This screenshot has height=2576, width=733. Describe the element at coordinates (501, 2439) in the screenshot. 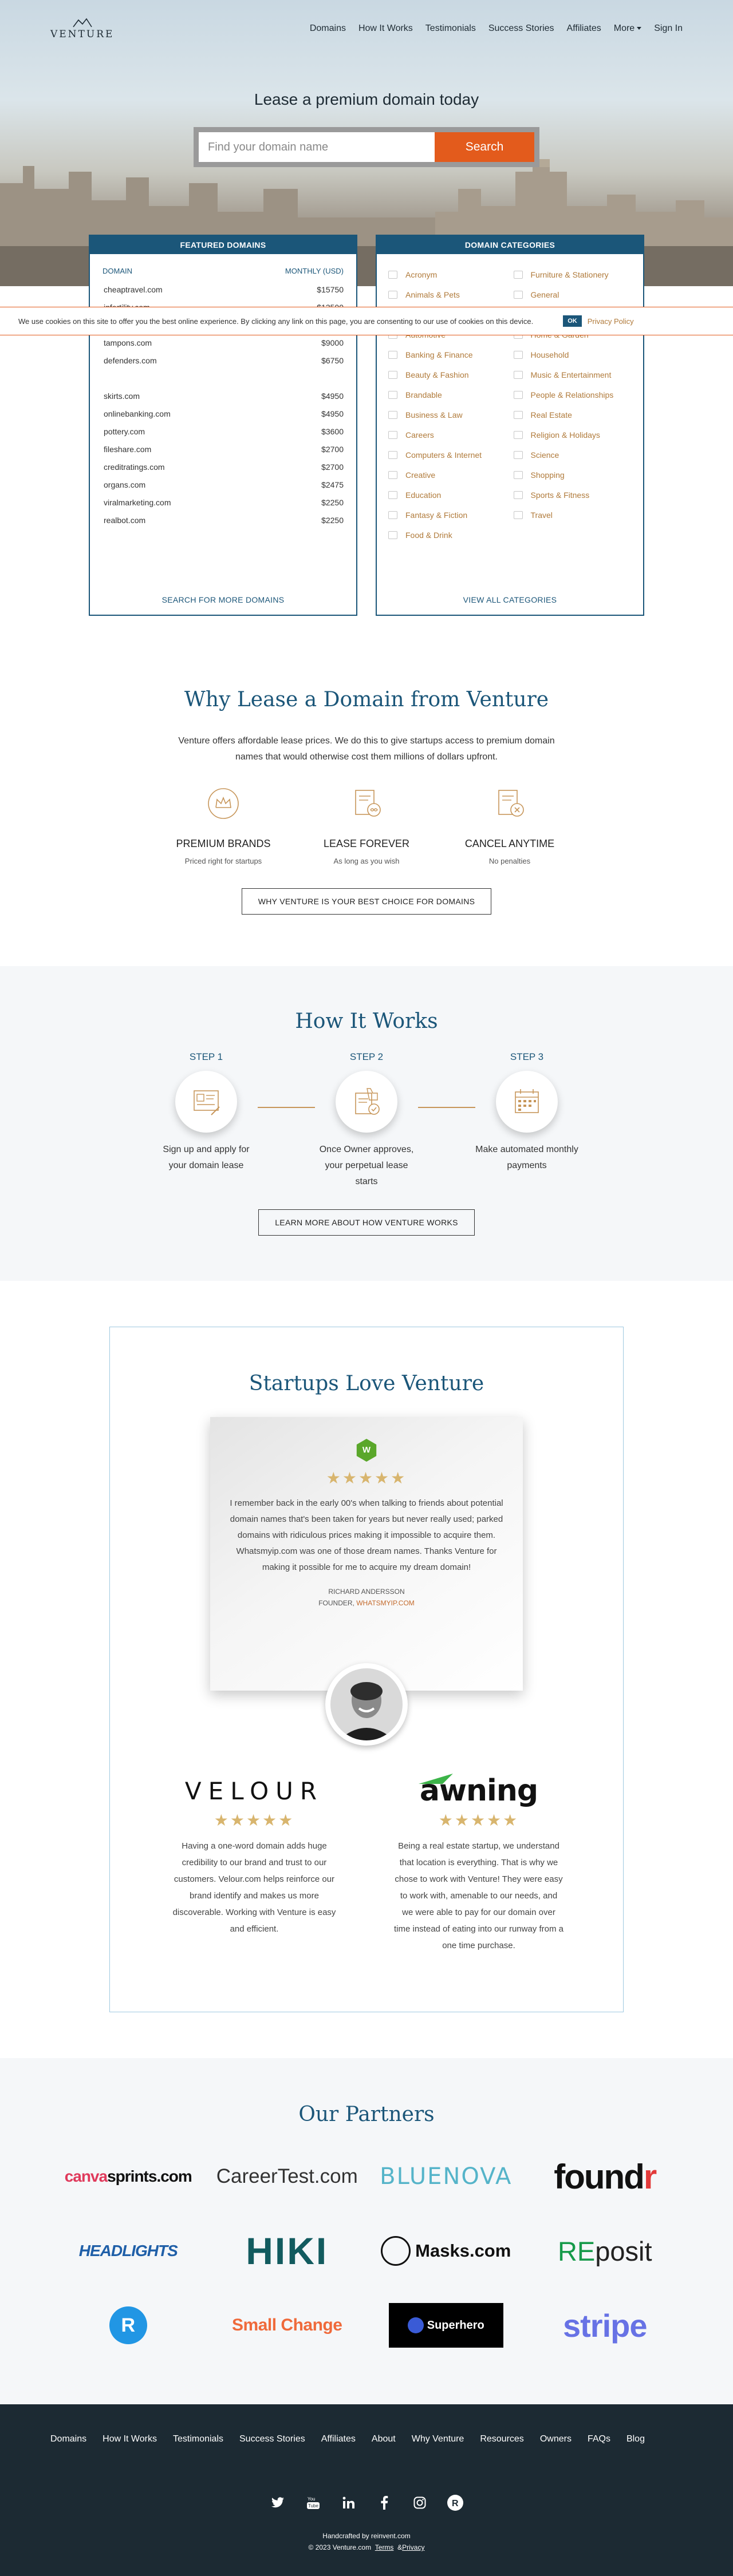

I see `footer-link: Resources` at that location.